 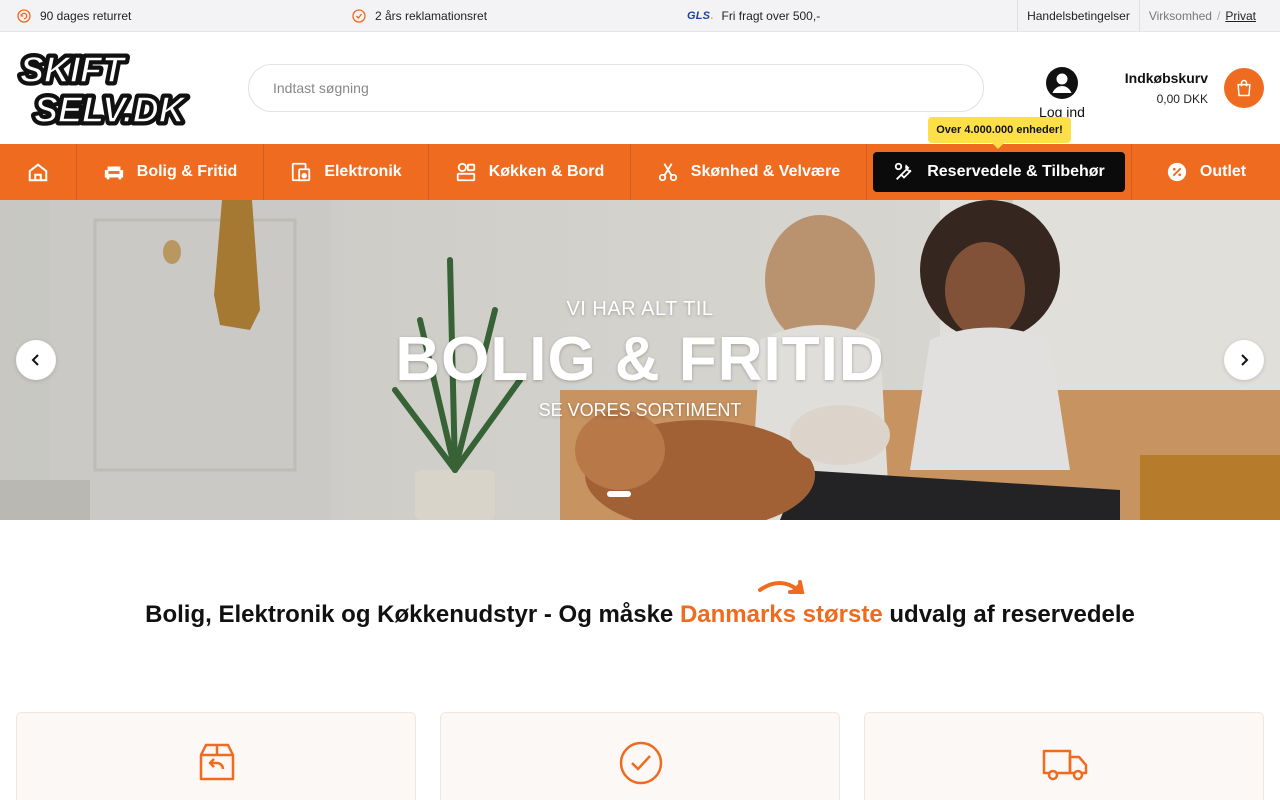 I want to click on hero-subtitle: VI HAR ALT TIL, so click(x=640, y=309).